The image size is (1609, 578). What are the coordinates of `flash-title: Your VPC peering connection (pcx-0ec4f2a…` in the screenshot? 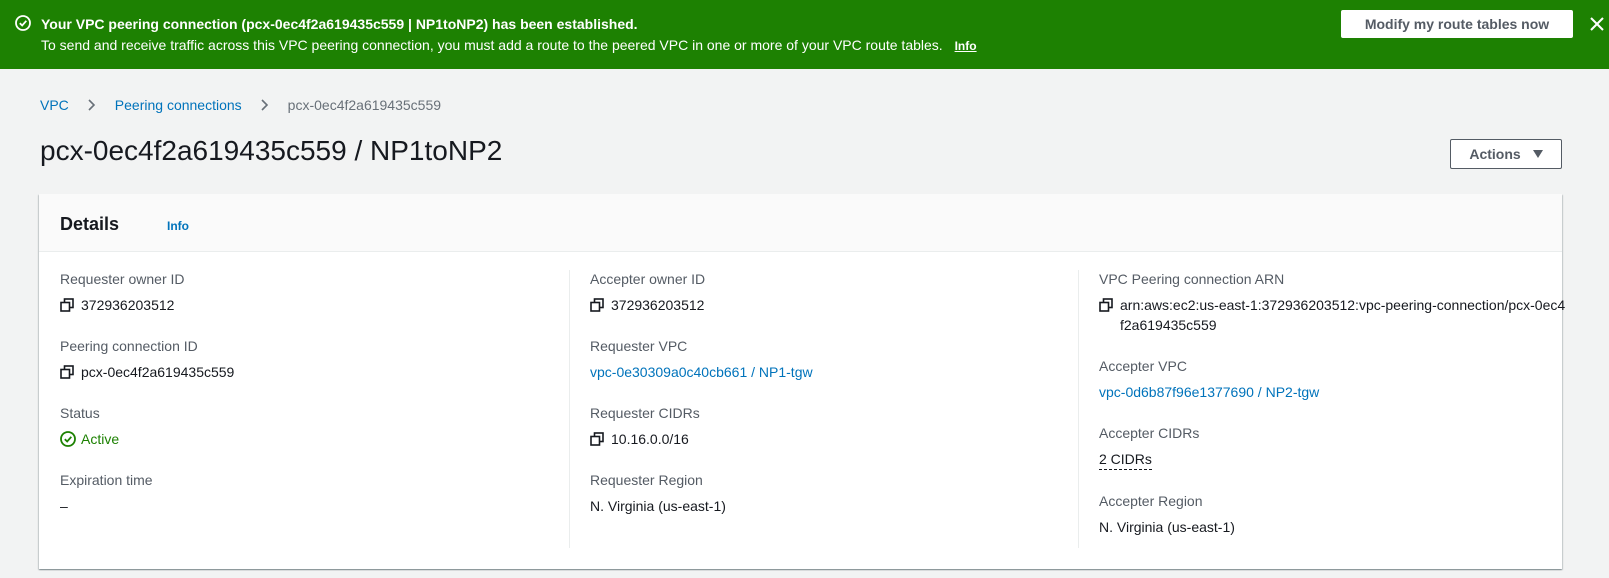 It's located at (339, 24).